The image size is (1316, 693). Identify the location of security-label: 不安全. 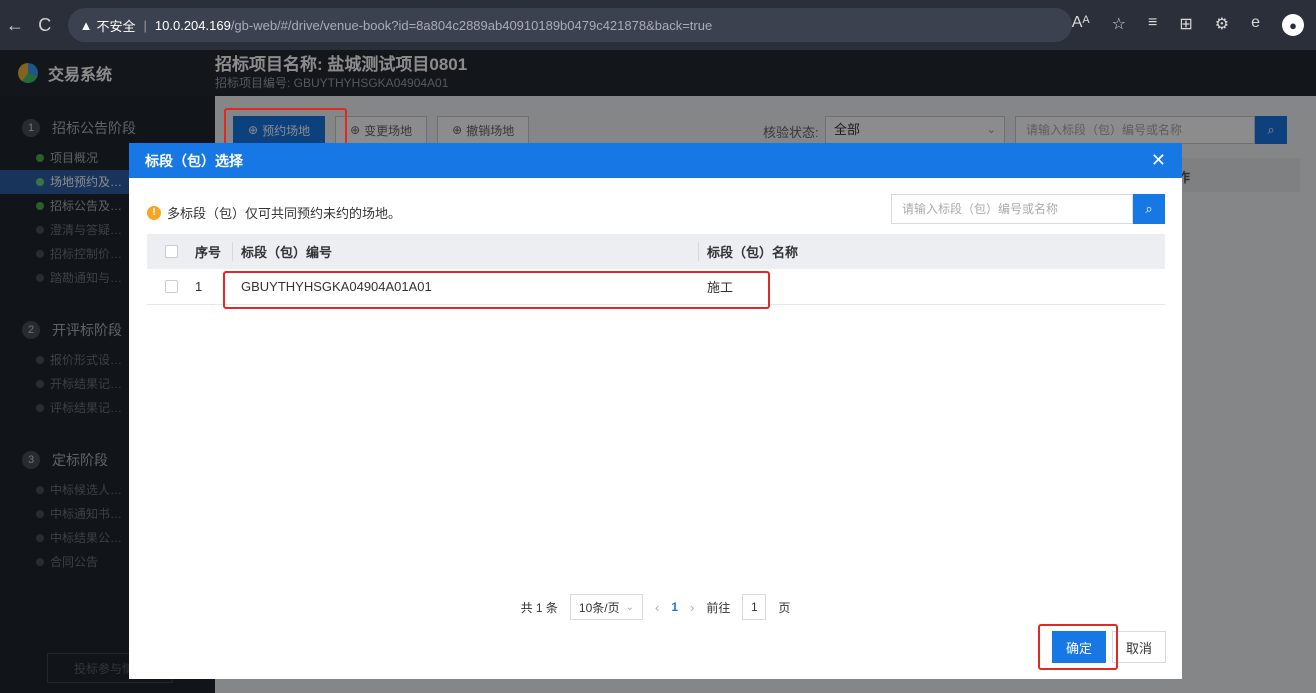
(116, 26).